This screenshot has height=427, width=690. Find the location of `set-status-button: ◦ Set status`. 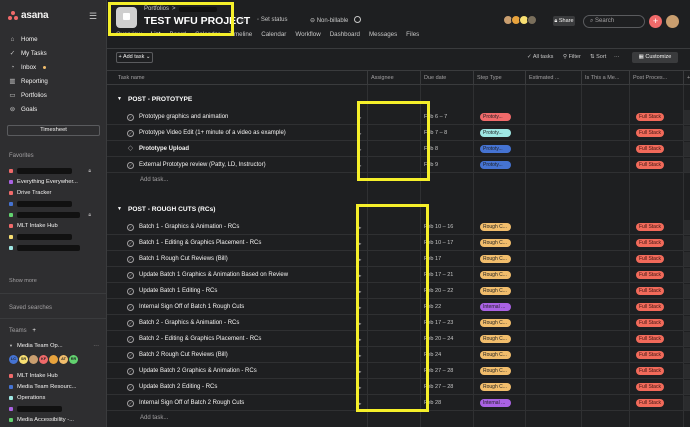

set-status-button: ◦ Set status is located at coordinates (272, 20).